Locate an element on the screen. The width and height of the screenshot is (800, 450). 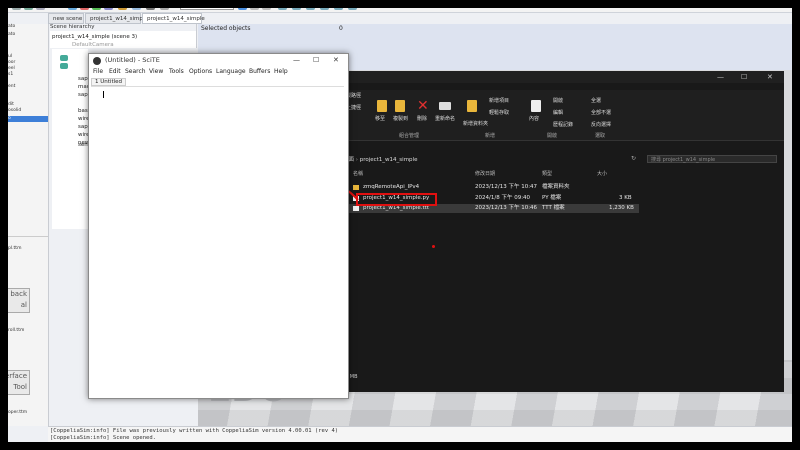
breadcrumb: 桌面 › project1_w14_simple is located at coordinates (380, 159).